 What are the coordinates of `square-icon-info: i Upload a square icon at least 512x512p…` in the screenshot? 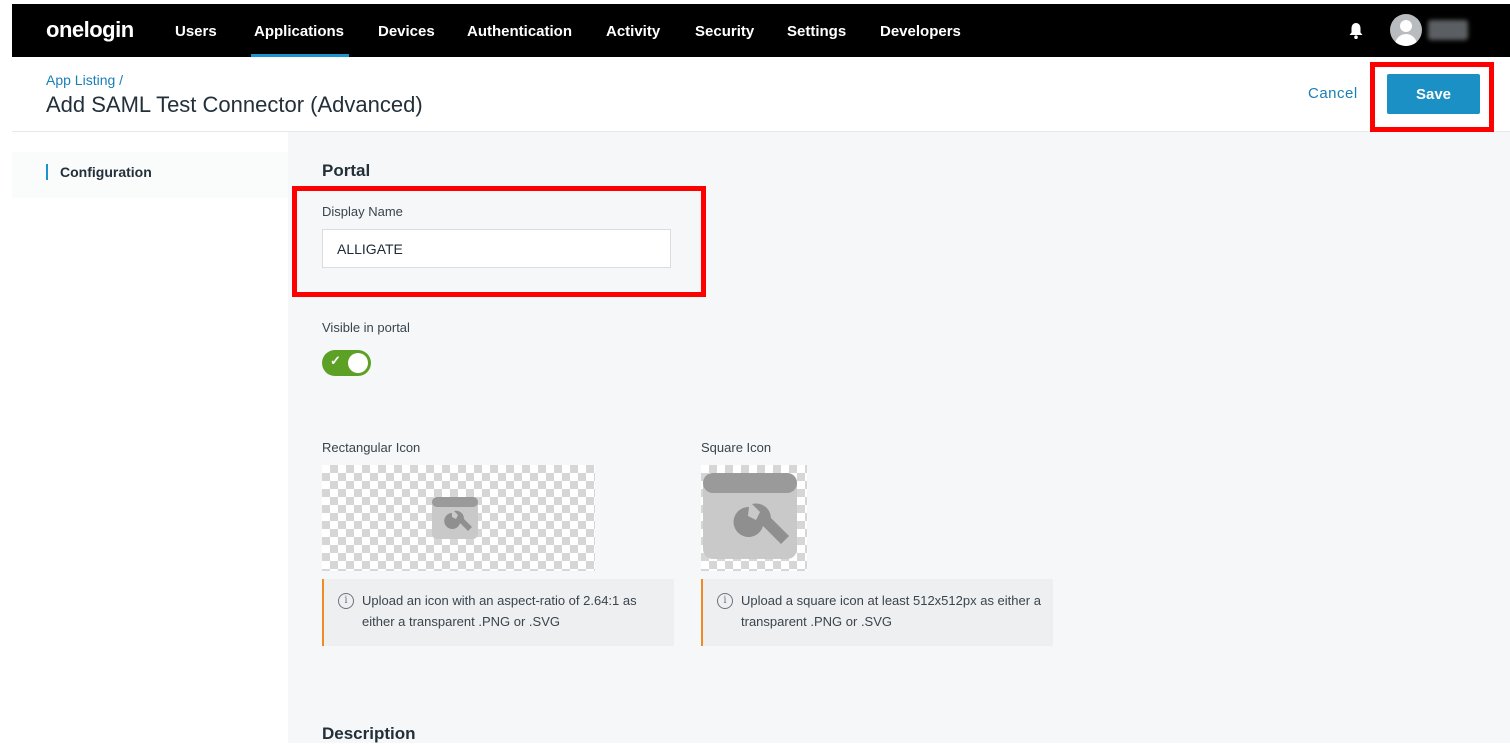 It's located at (877, 612).